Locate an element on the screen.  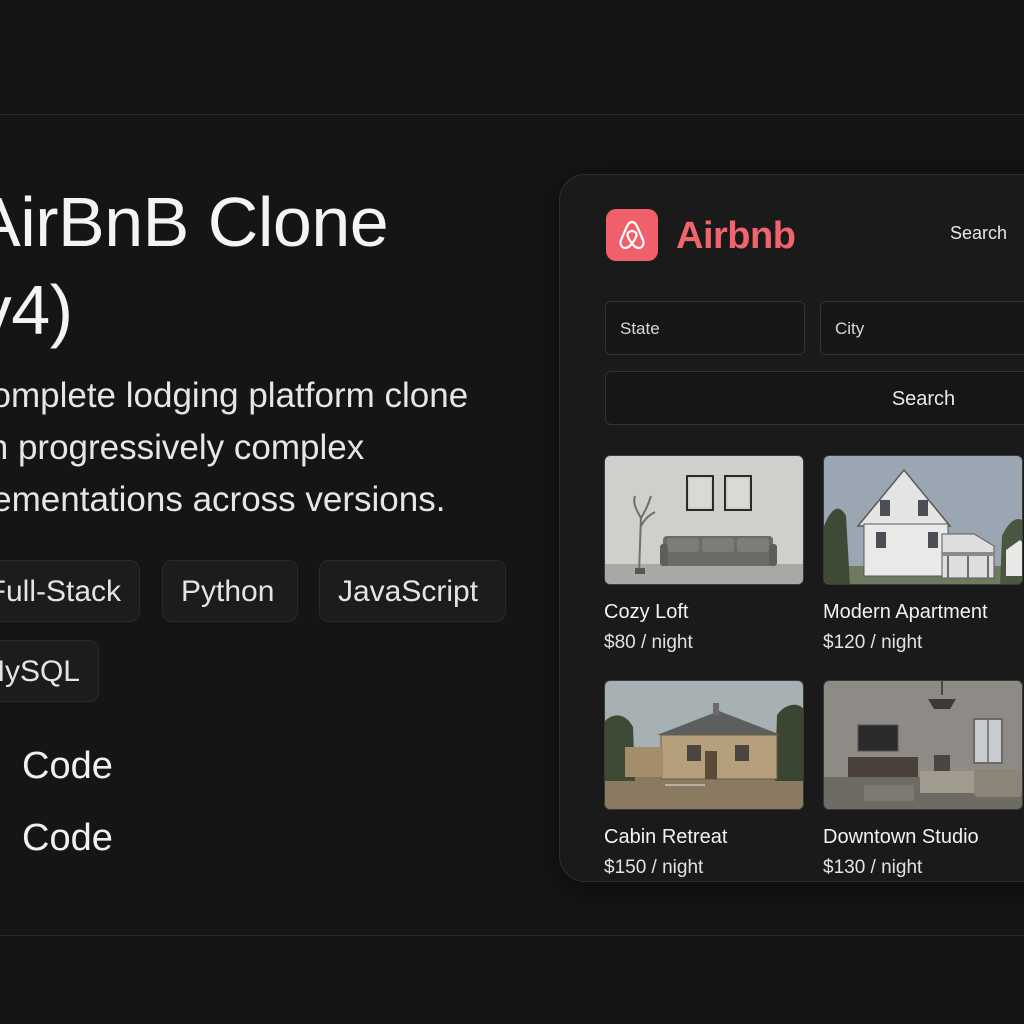
tag-javascript: JavaScript is located at coordinates (412, 591).